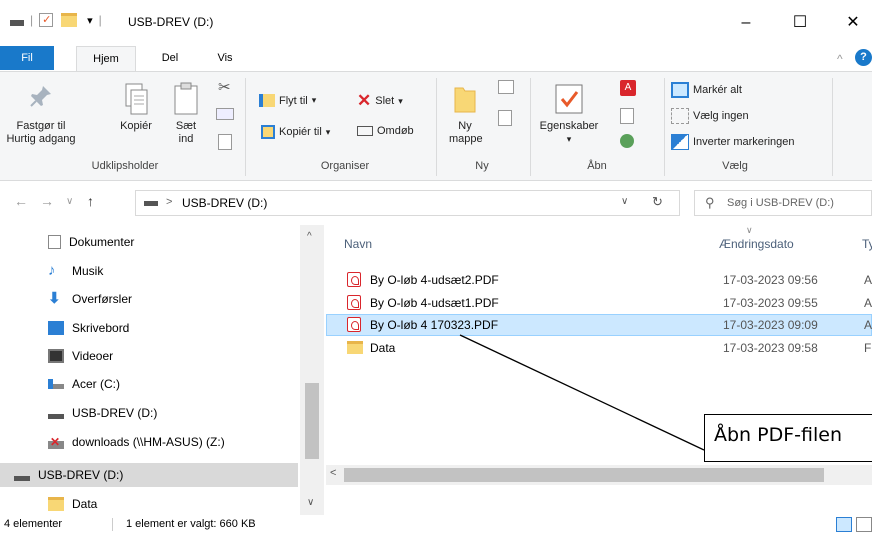 The image size is (872, 535). Describe the element at coordinates (778, 435) in the screenshot. I see `callout-text: Åbn PDF-filen` at that location.